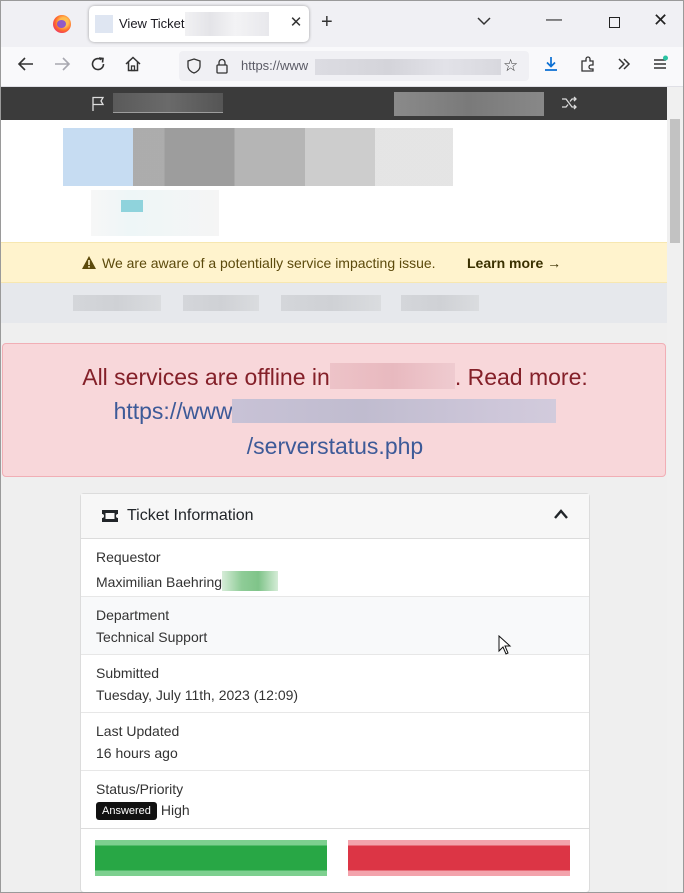 This screenshot has width=684, height=893. Describe the element at coordinates (126, 811) in the screenshot. I see `status-badge: Answered` at that location.